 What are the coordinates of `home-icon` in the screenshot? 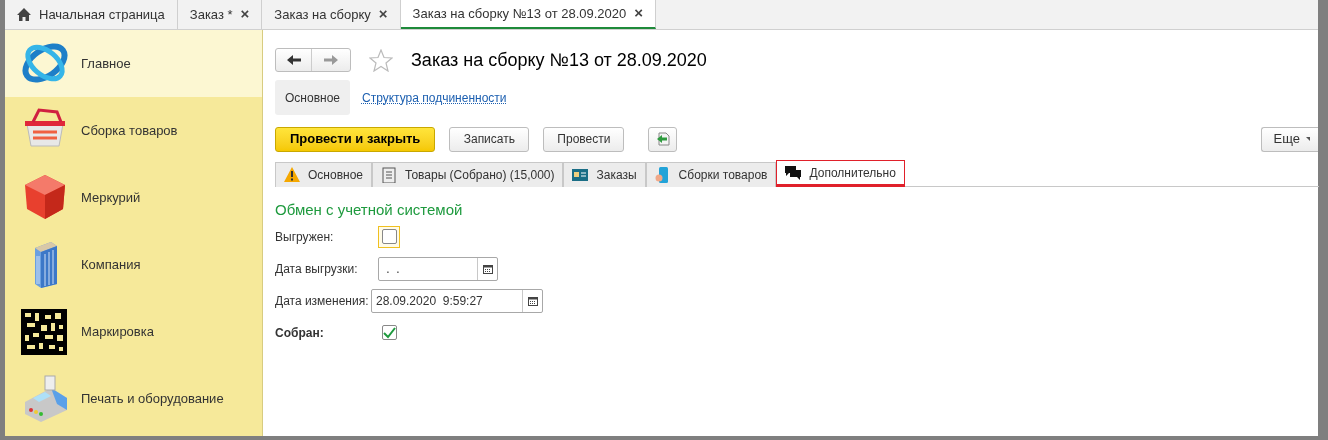 It's located at (24, 14).